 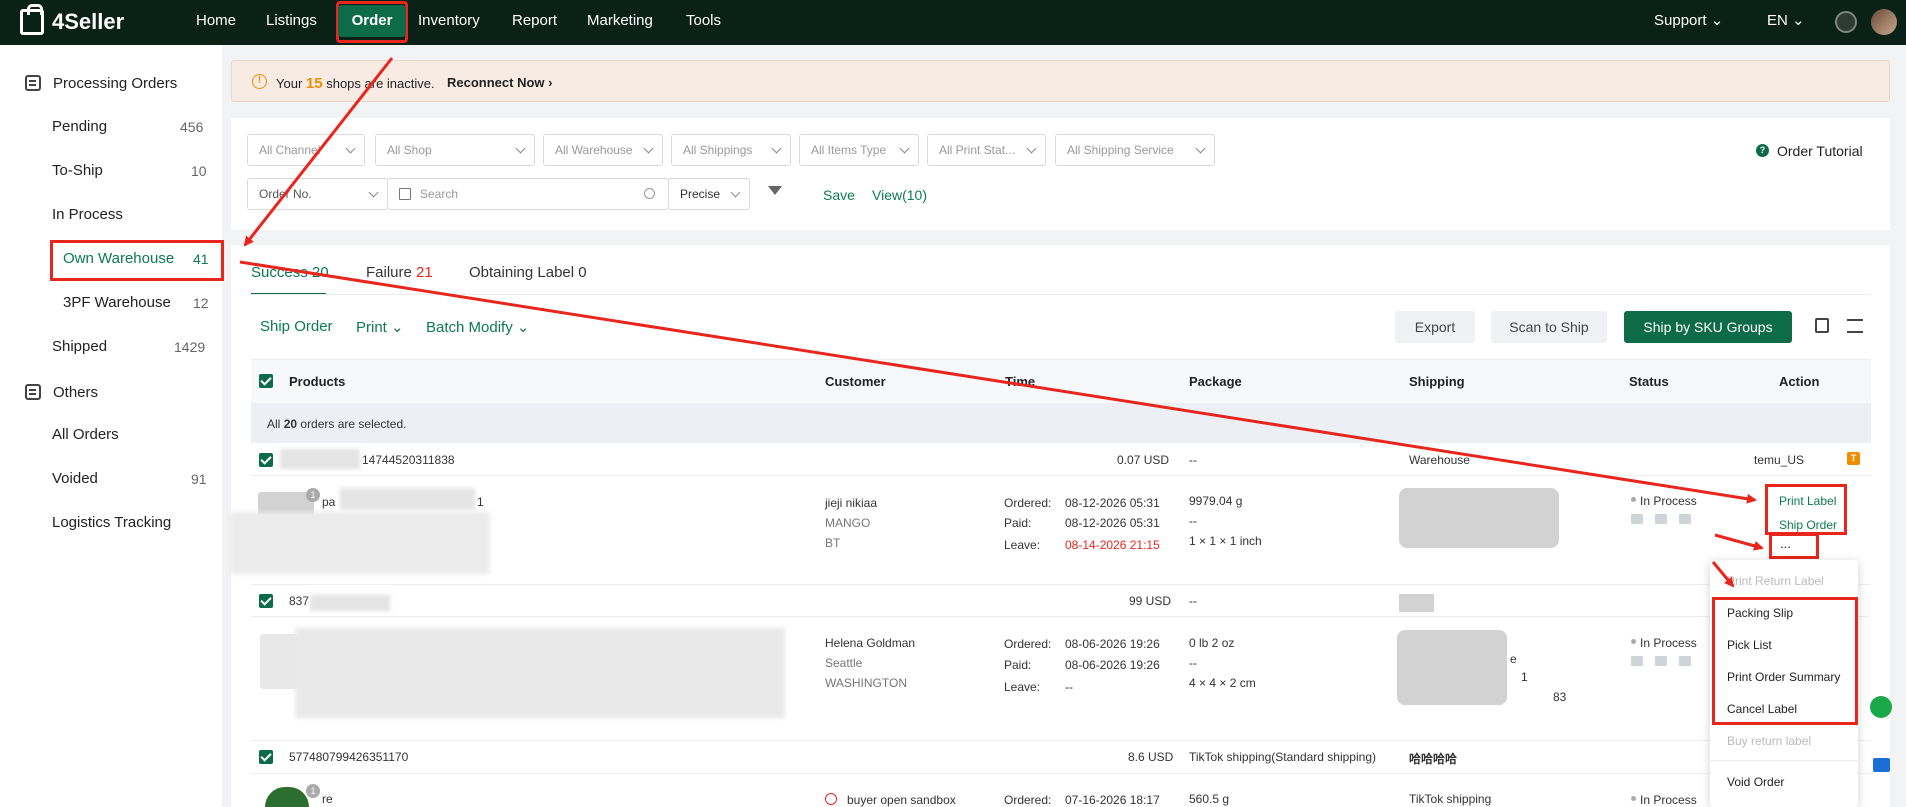 What do you see at coordinates (87, 215) in the screenshot?
I see `sidebar-item-in-process: In Process` at bounding box center [87, 215].